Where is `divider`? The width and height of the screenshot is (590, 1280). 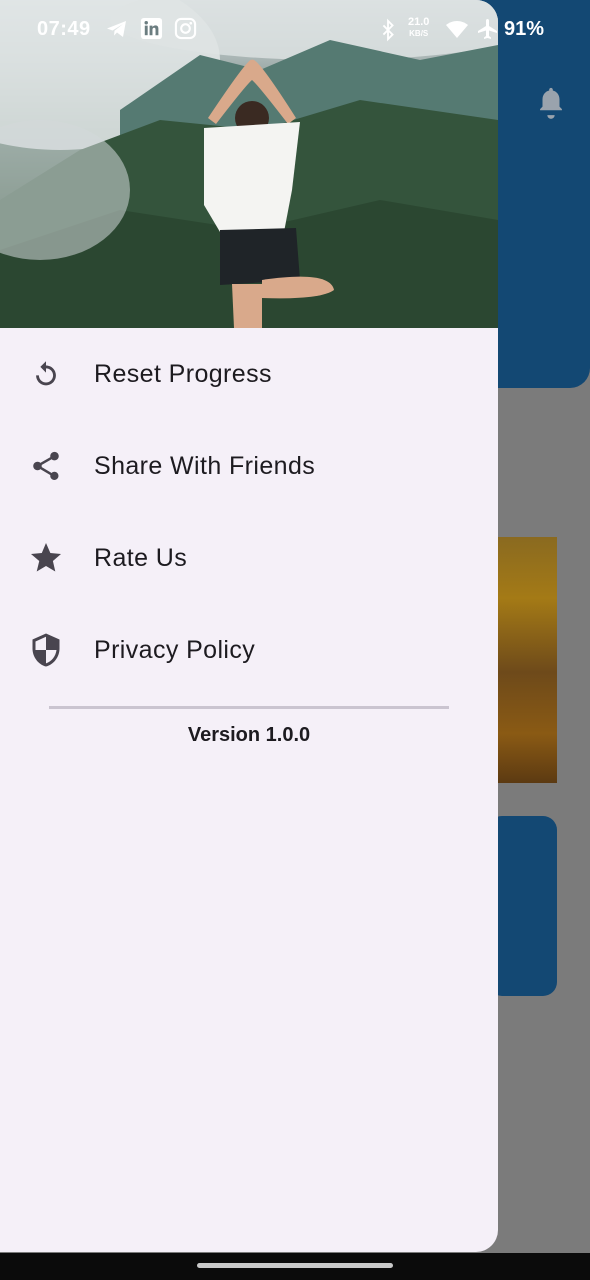
divider is located at coordinates (249, 707).